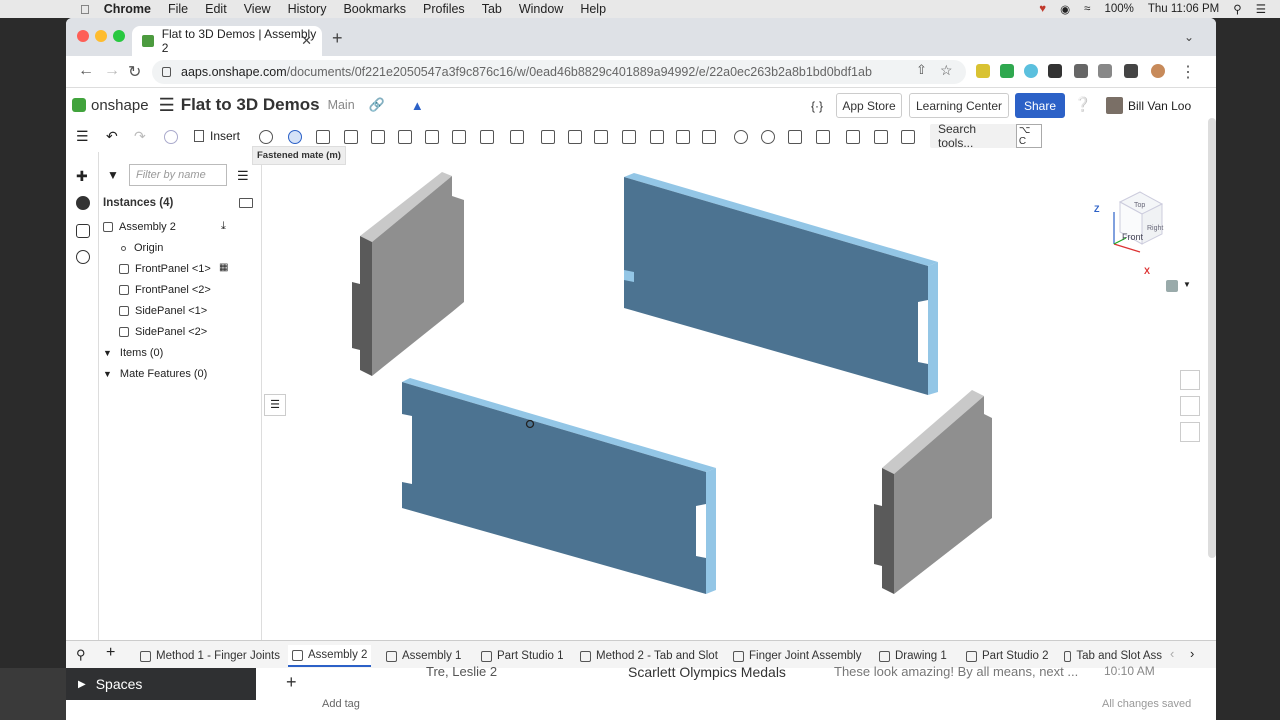 The image size is (1280, 720). I want to click on extension-green-icon, so click(1007, 71).